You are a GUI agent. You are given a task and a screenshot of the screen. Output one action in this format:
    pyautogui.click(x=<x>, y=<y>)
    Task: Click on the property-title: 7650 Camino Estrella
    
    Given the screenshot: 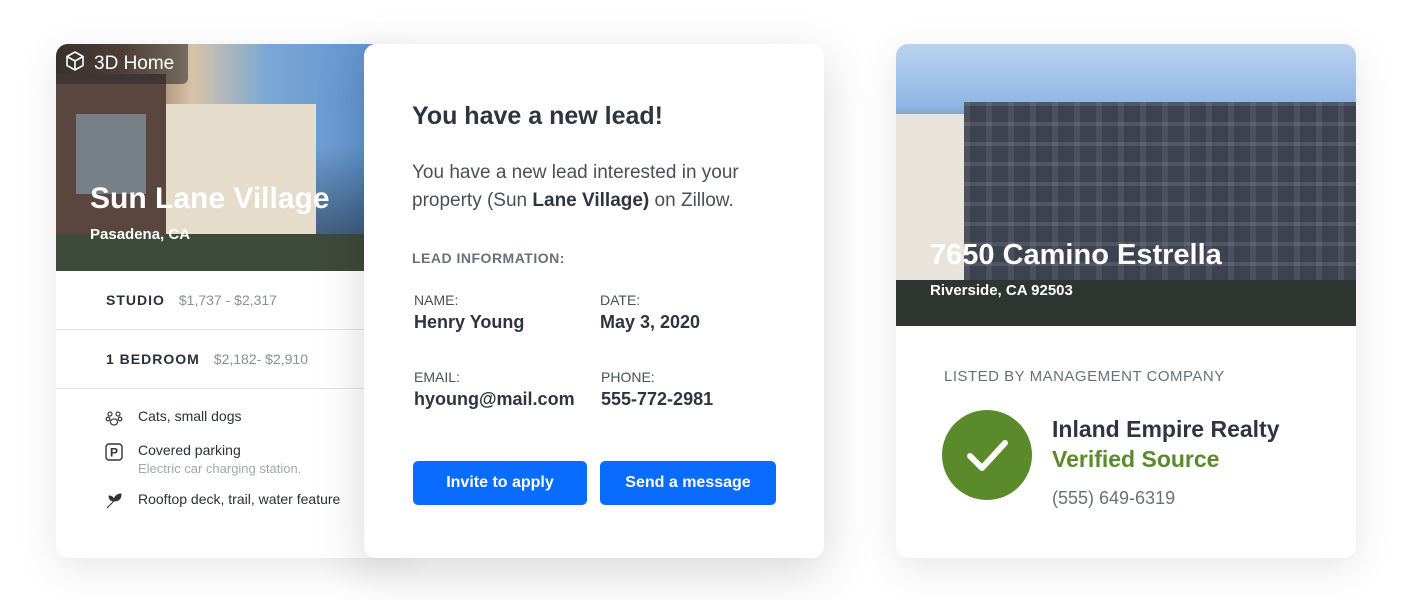 What is the action you would take?
    pyautogui.click(x=1076, y=255)
    